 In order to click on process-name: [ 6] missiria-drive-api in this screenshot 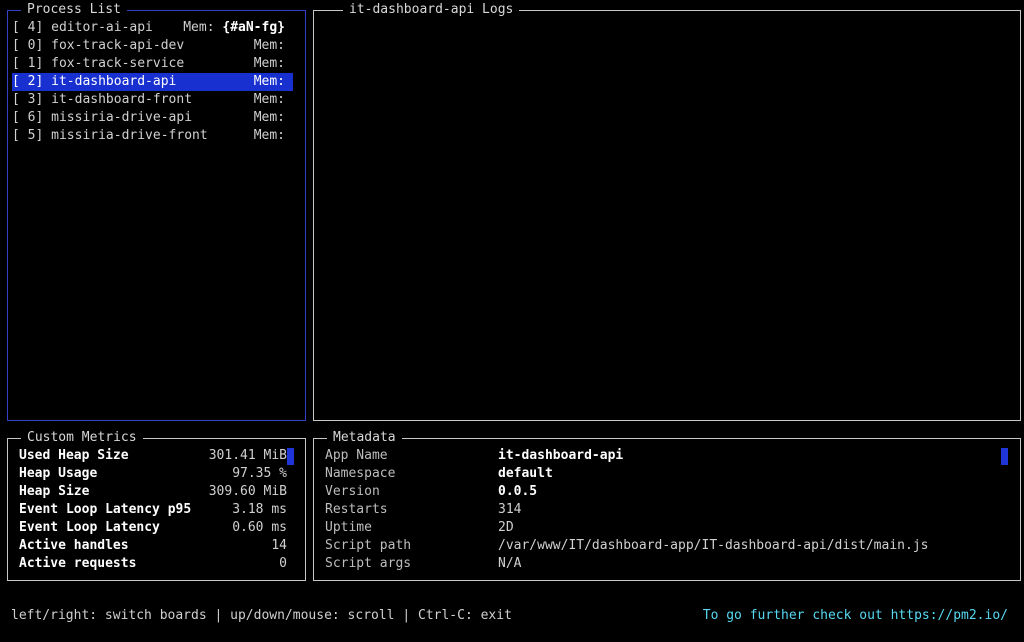, I will do `click(102, 118)`.